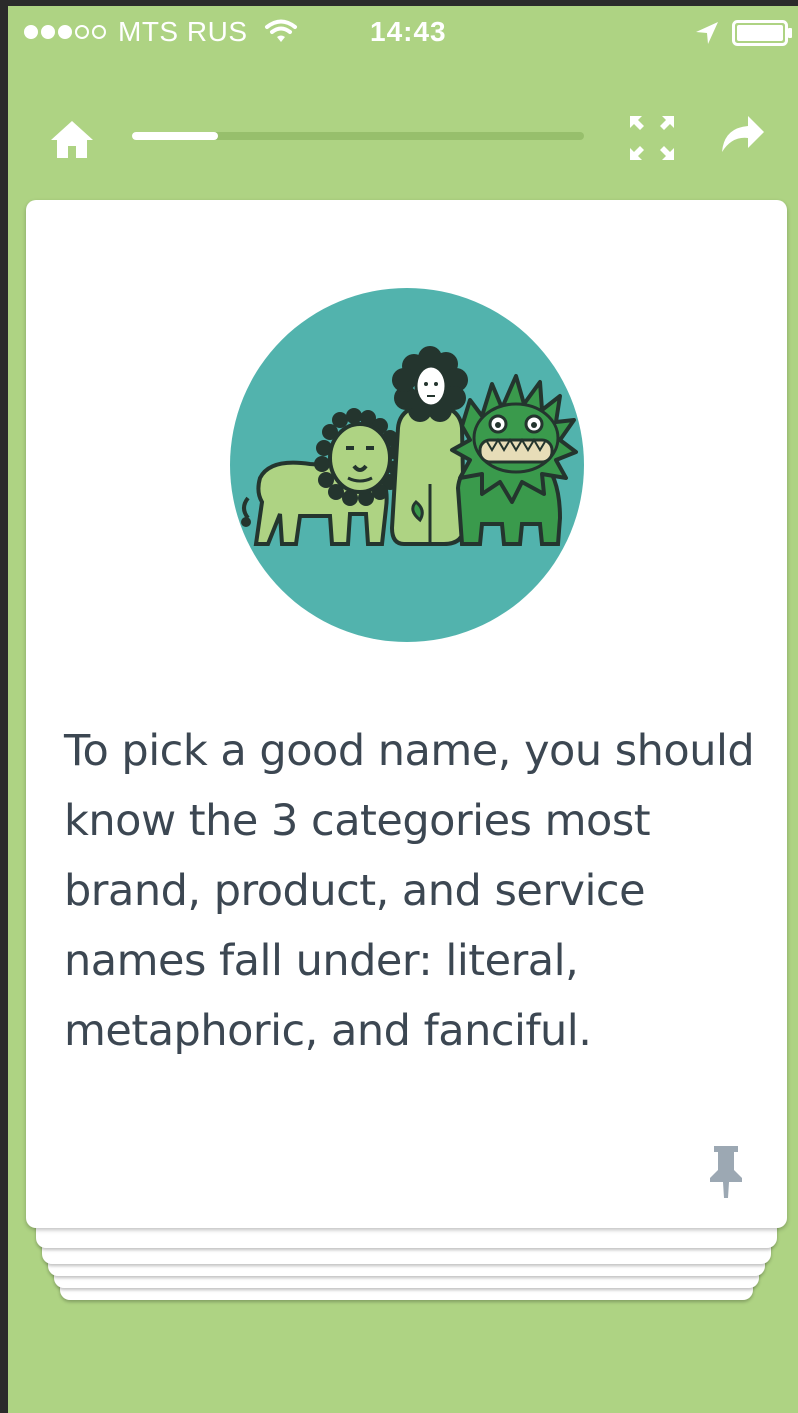 The width and height of the screenshot is (798, 1413). What do you see at coordinates (358, 136) in the screenshot?
I see `lesson-progress-bar` at bounding box center [358, 136].